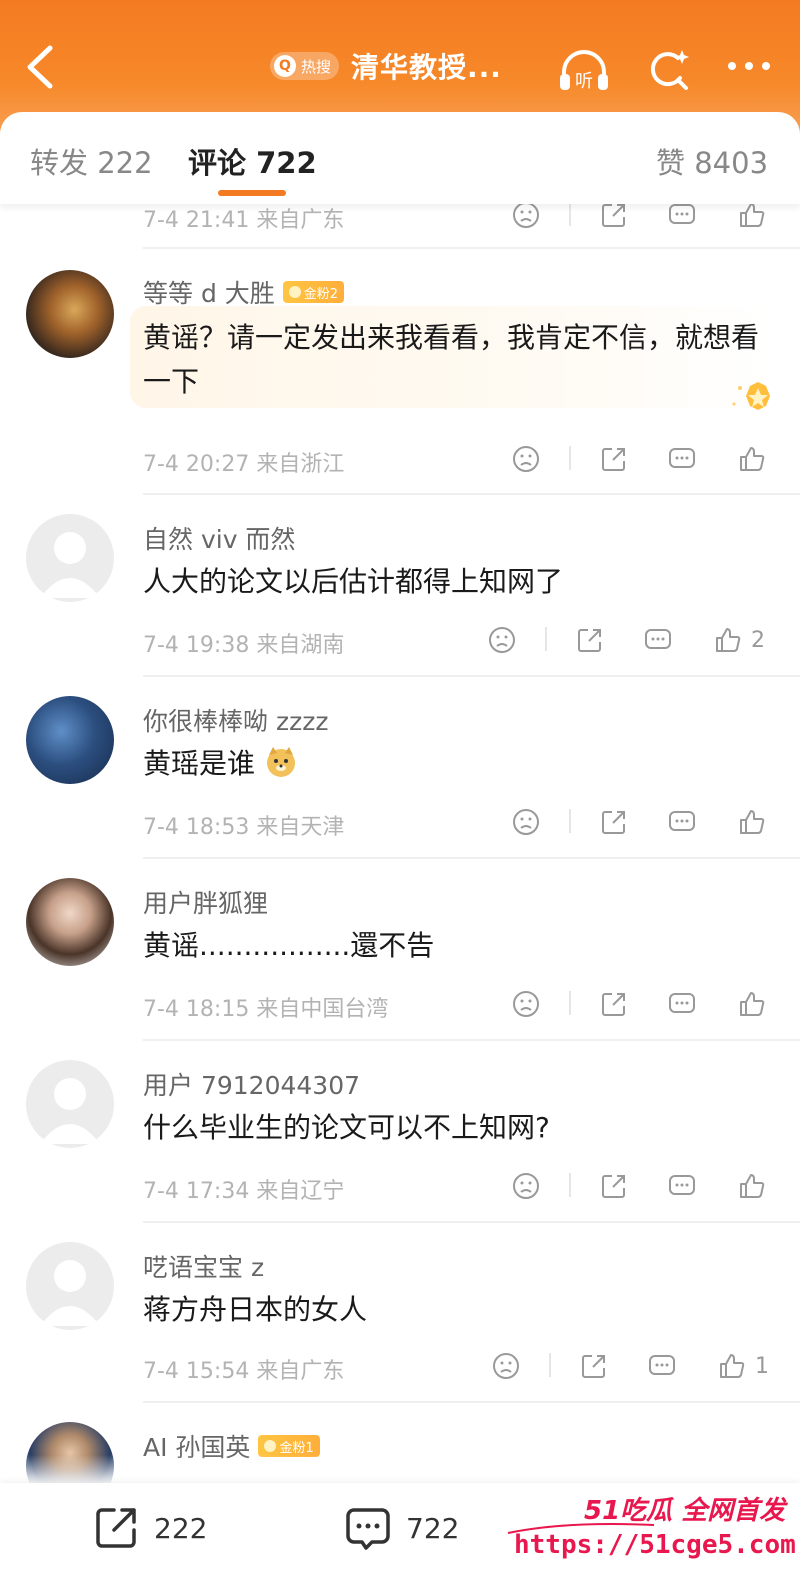 Image resolution: width=800 pixels, height=1571 pixels. I want to click on comment-username: 用户胖狐狸, so click(205, 902).